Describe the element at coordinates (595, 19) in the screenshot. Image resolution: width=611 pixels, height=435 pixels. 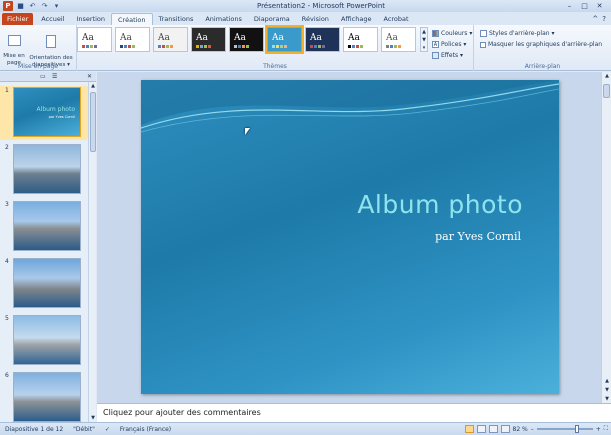
I see `ribbon-minimize-icon: ^` at that location.